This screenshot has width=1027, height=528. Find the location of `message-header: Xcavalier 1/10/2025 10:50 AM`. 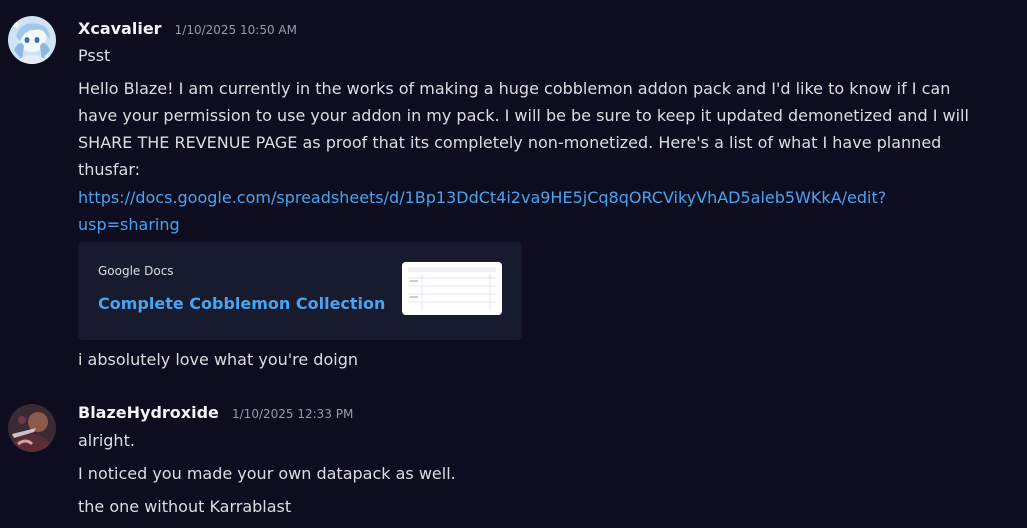

message-header: Xcavalier 1/10/2025 10:50 AM is located at coordinates (187, 28).